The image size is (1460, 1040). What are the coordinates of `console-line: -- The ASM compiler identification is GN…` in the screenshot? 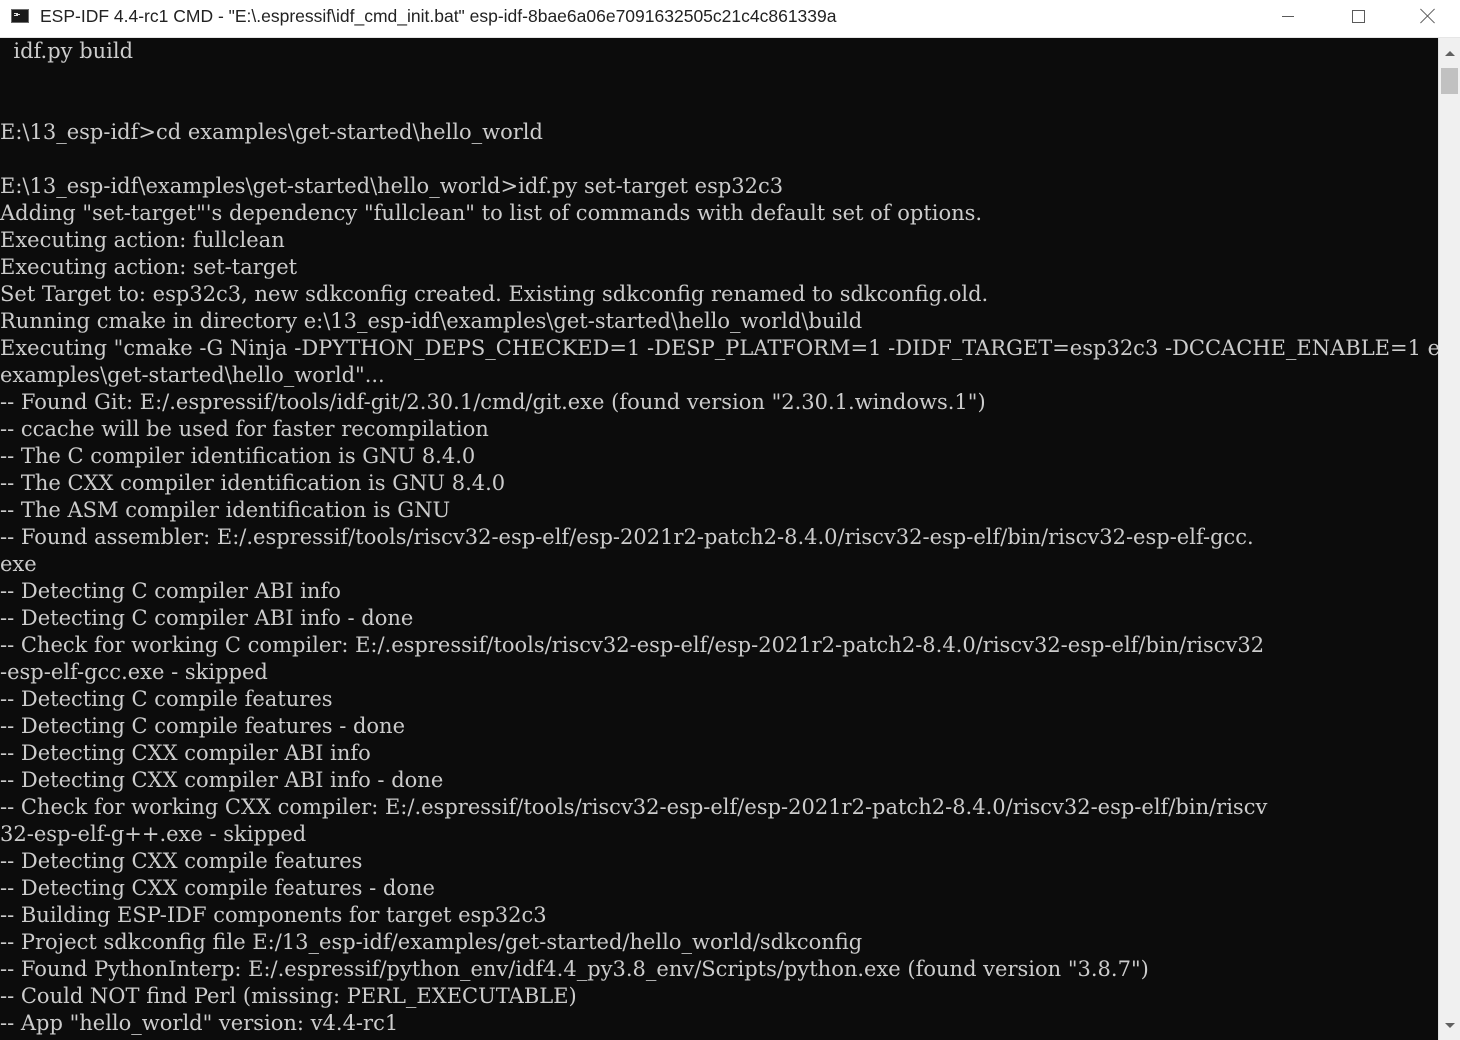 It's located at (225, 510).